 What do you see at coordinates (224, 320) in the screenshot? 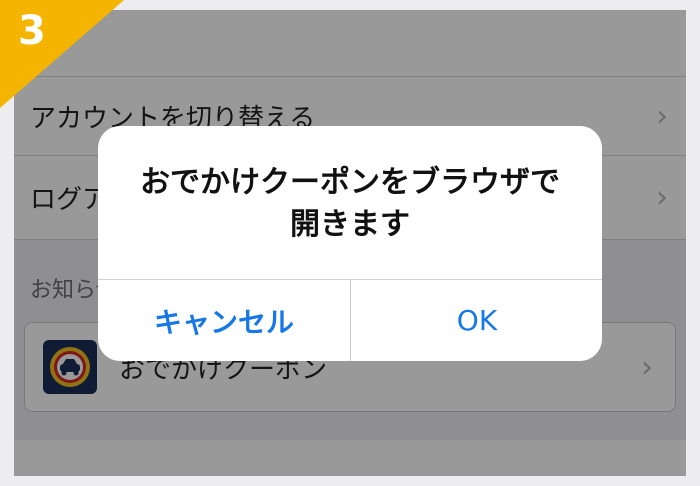
I see `cancel-button: キャンセル` at bounding box center [224, 320].